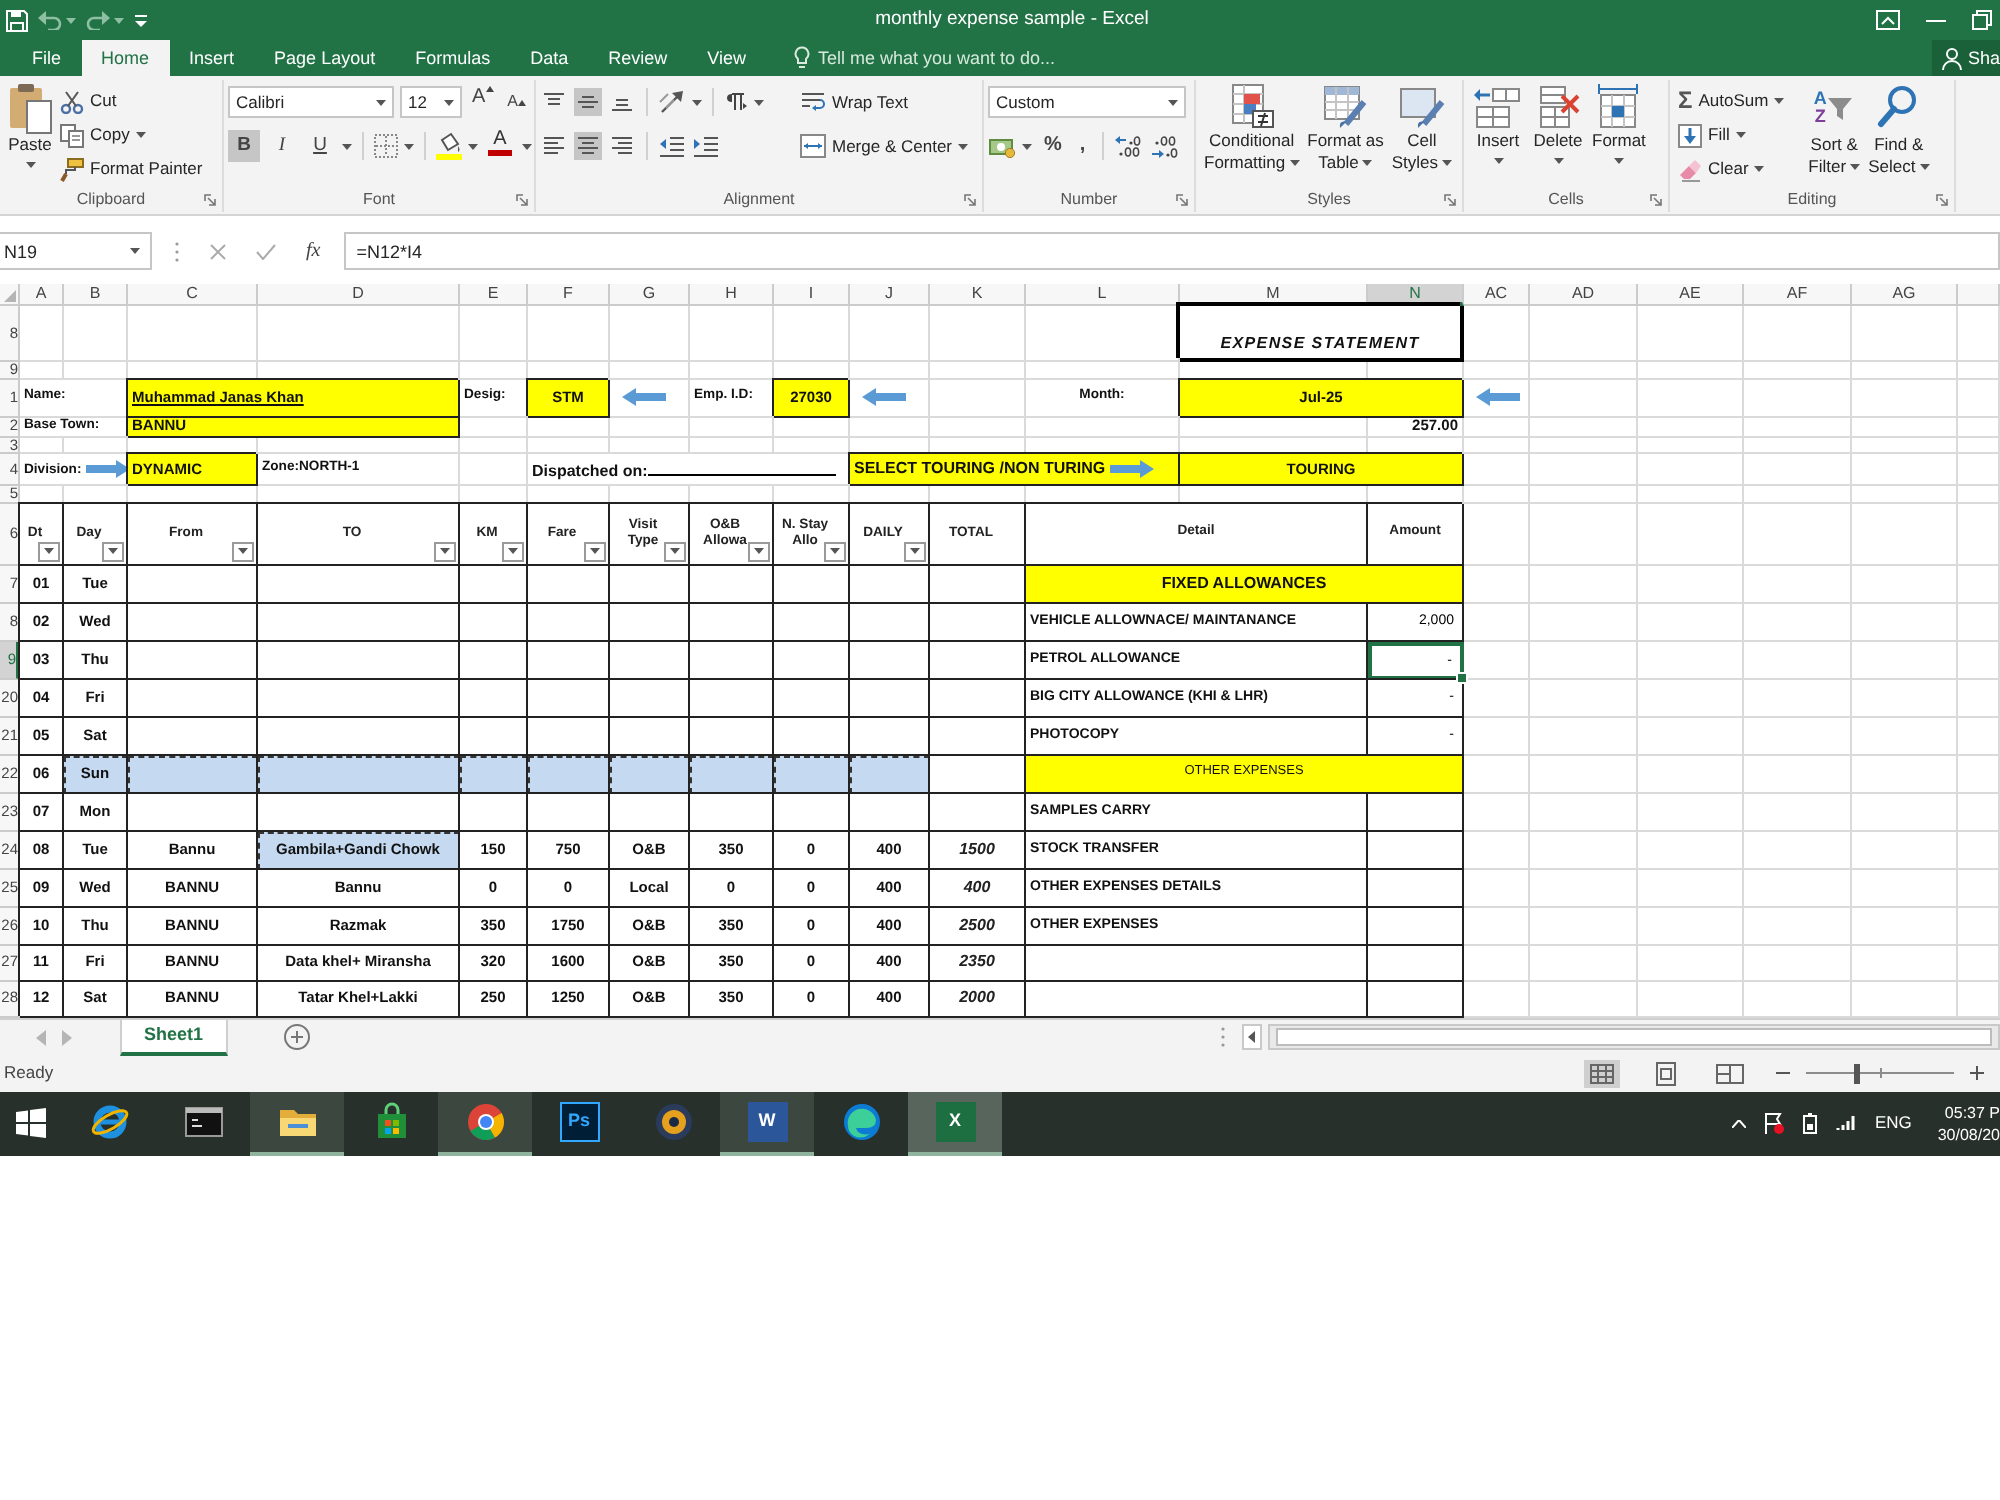  What do you see at coordinates (517, 102) in the screenshot?
I see `shrink-font-button: A` at bounding box center [517, 102].